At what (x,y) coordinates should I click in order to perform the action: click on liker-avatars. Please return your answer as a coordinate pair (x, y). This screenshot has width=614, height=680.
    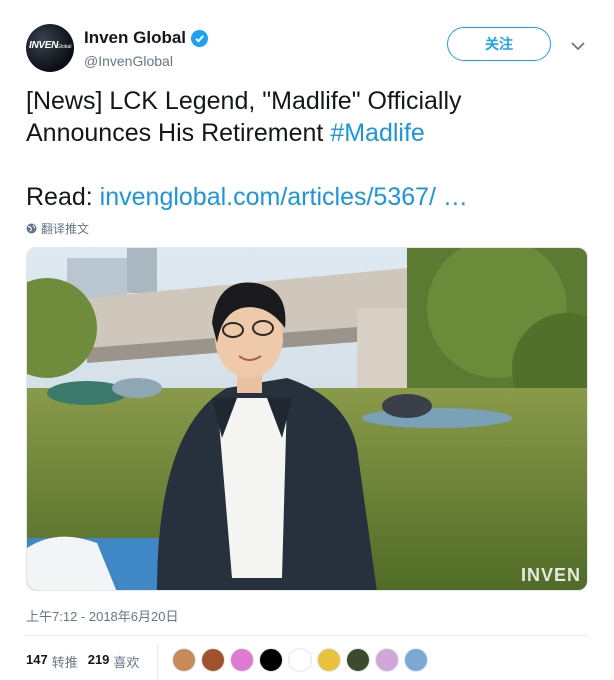
    Looking at the image, I should click on (302, 660).